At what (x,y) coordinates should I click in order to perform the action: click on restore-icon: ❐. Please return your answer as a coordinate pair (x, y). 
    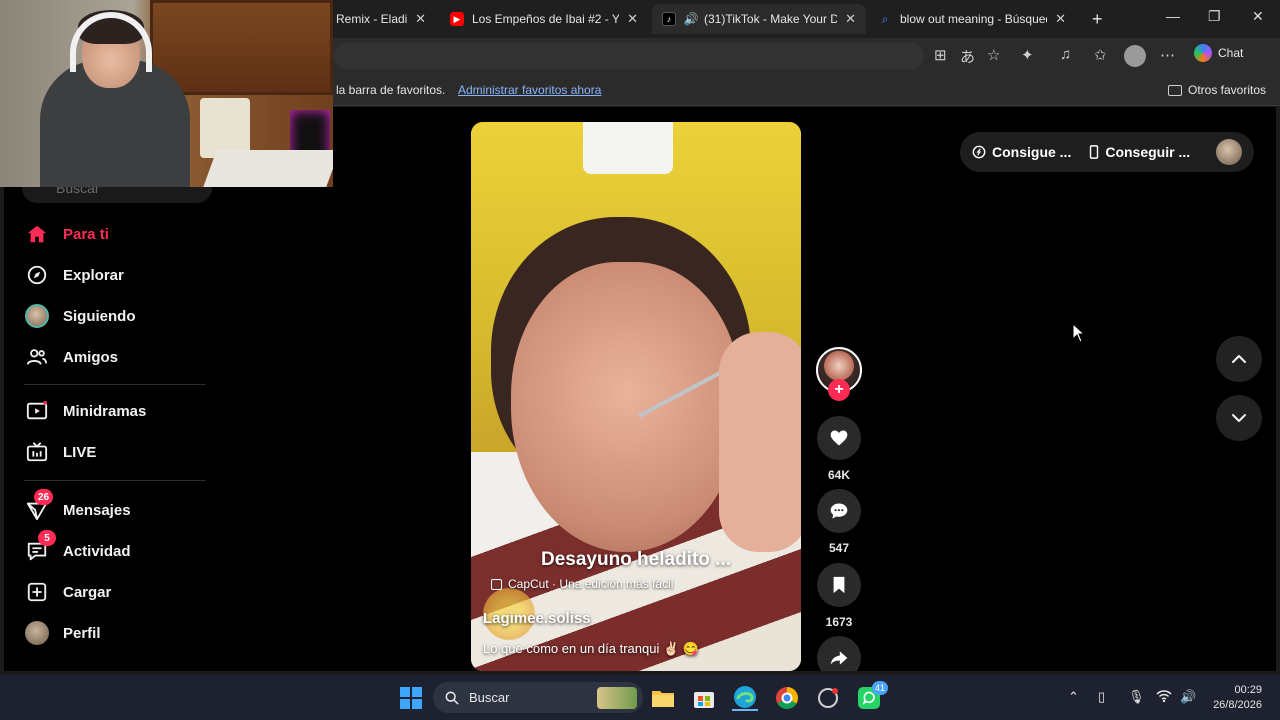
    Looking at the image, I should click on (1214, 16).